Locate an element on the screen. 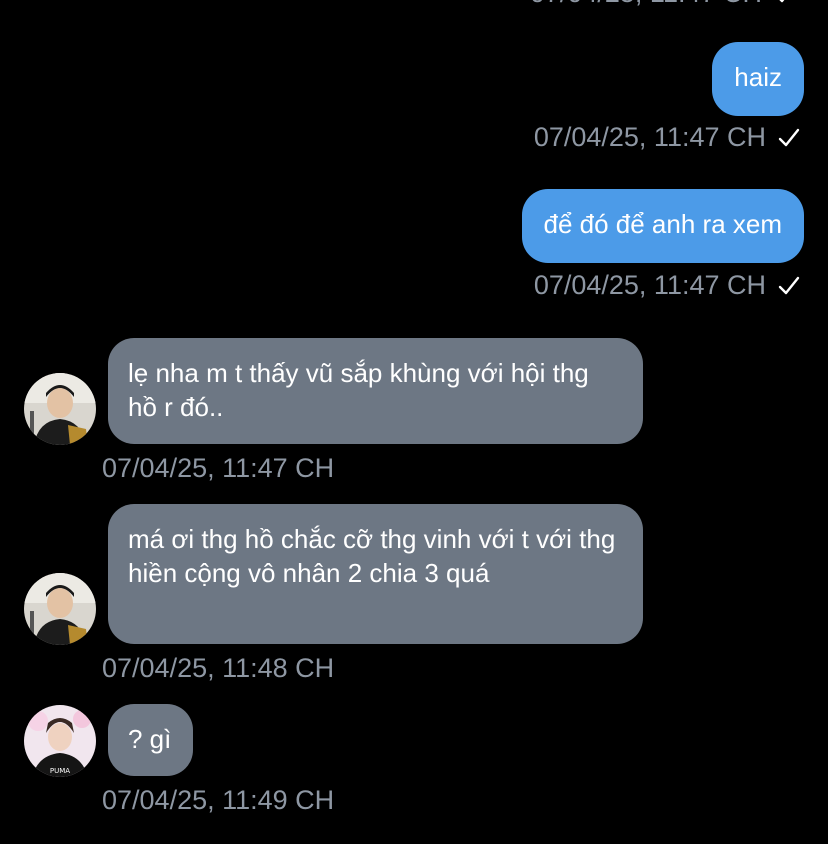  message-meta: 07/04/25, 11:48 CH is located at coordinates (218, 668).